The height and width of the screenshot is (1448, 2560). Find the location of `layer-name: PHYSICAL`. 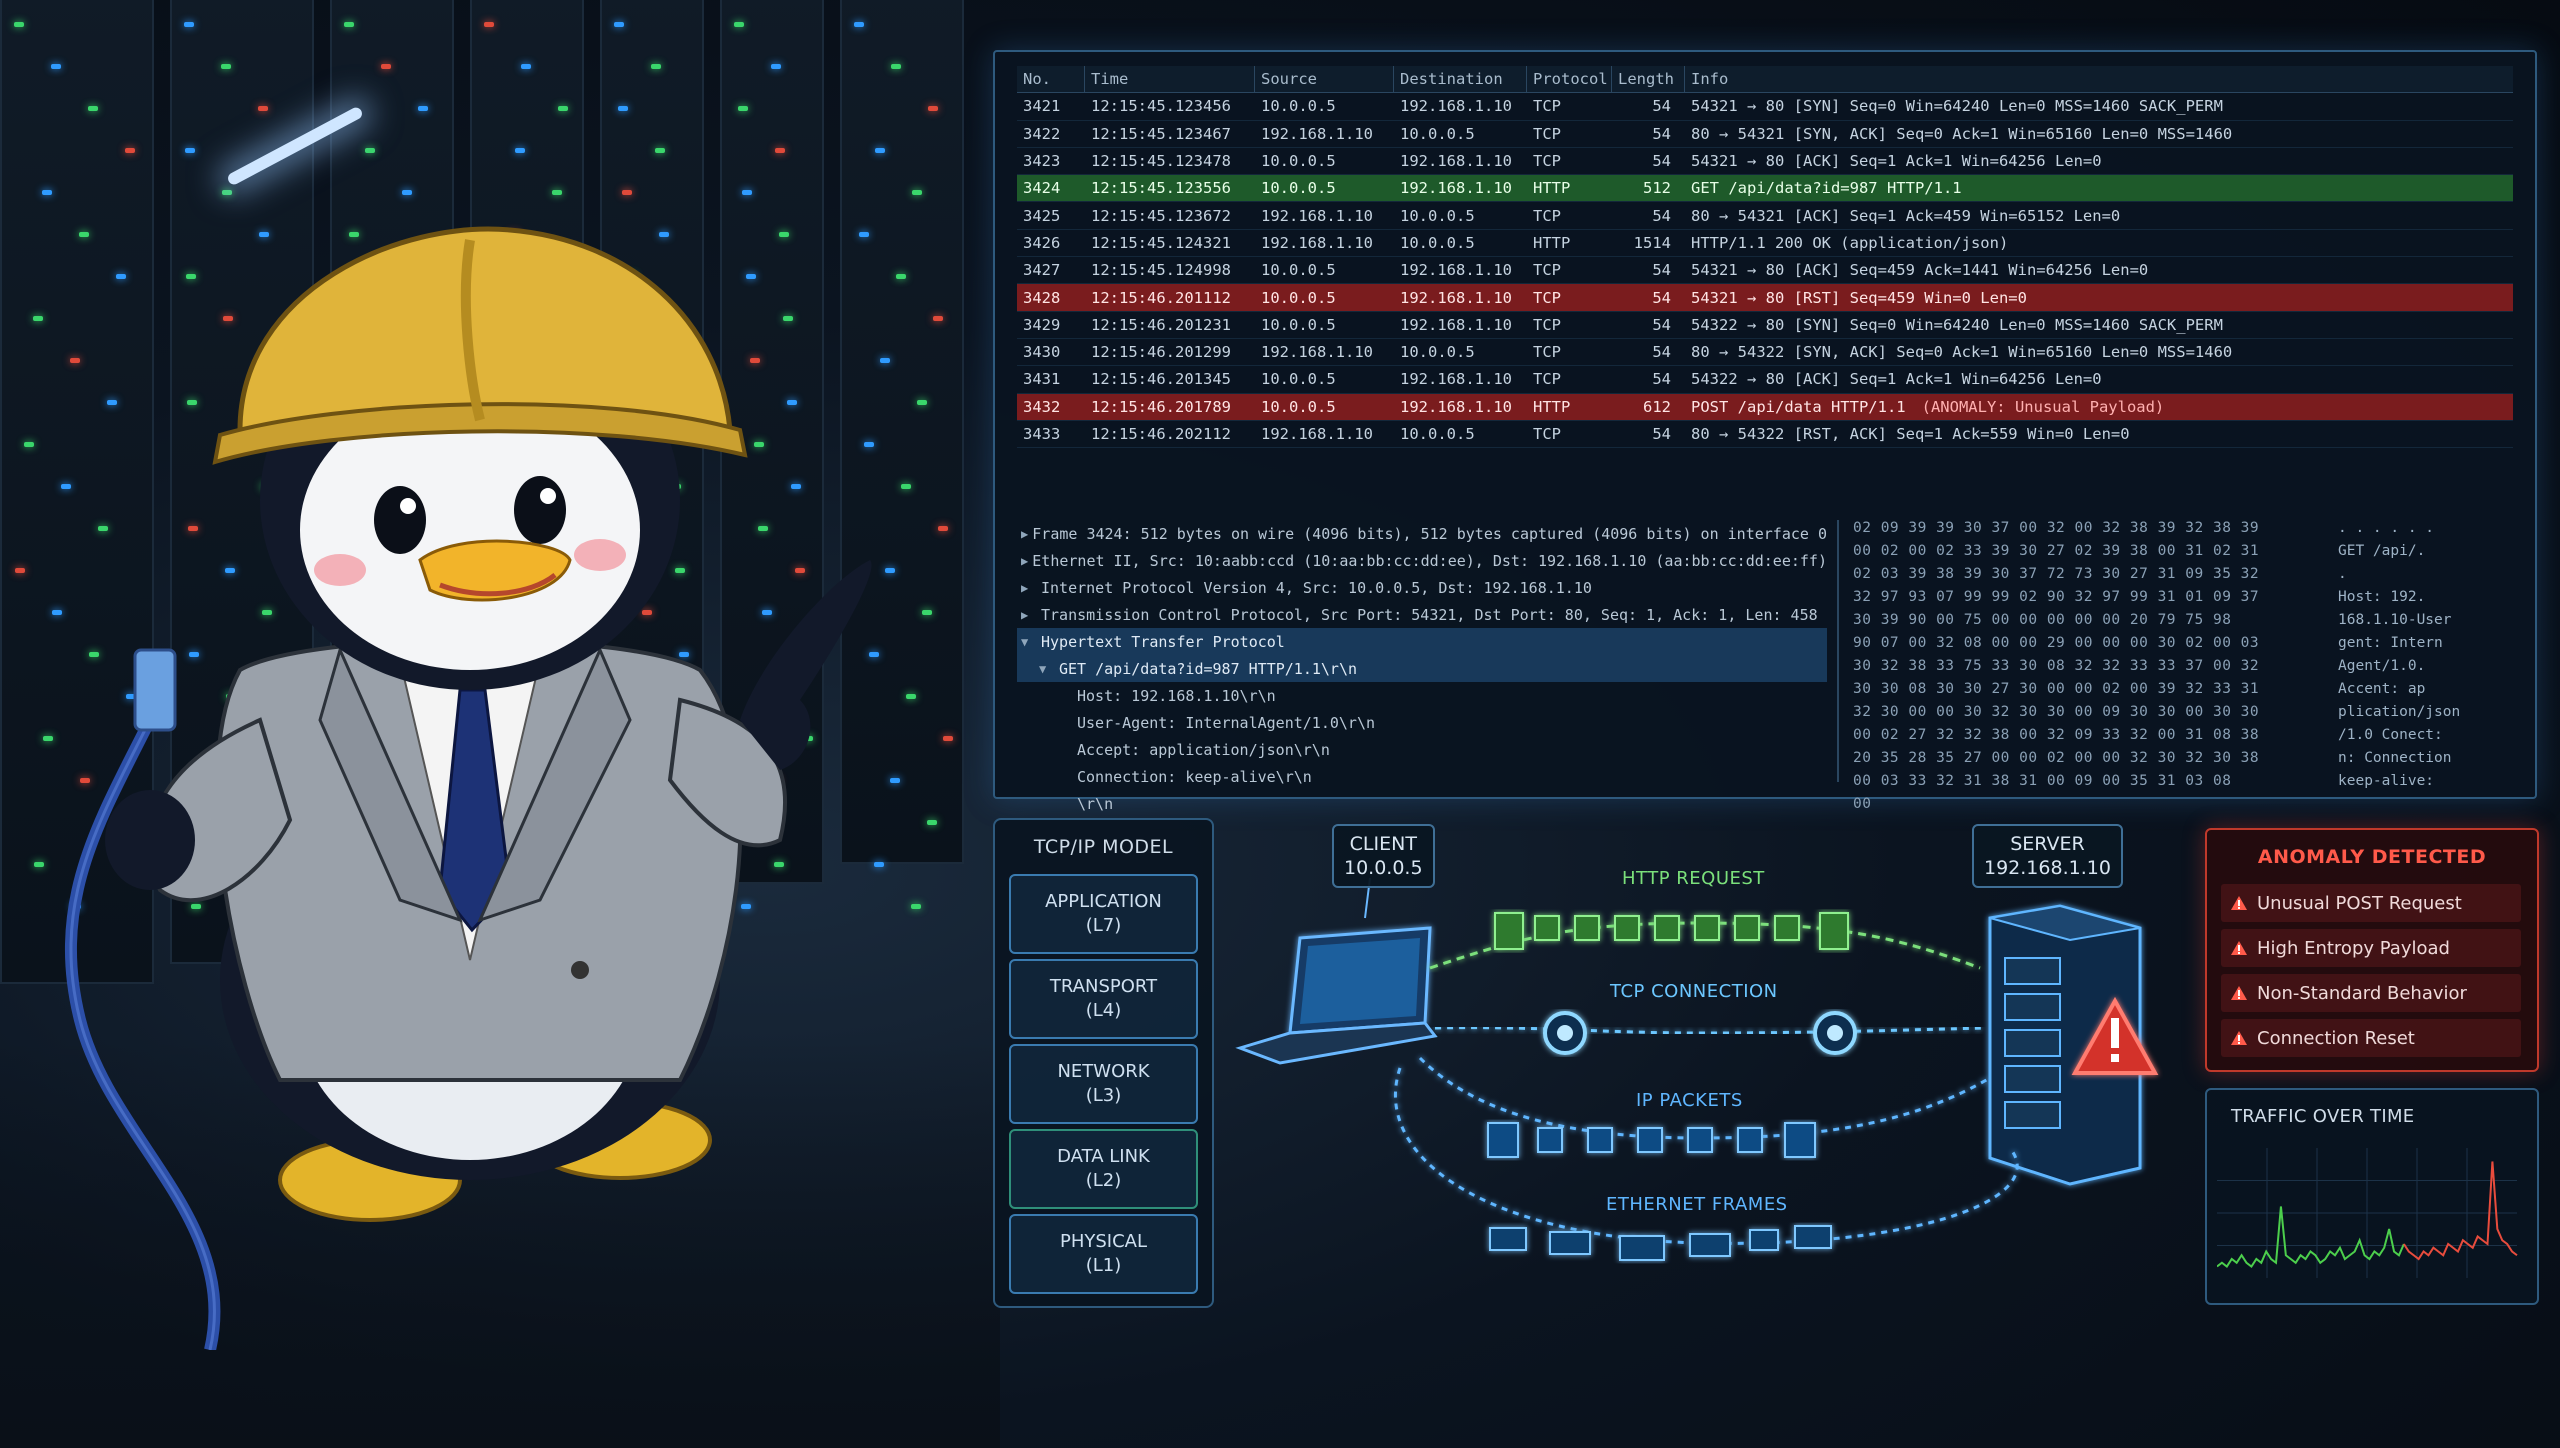

layer-name: PHYSICAL is located at coordinates (1103, 1241).